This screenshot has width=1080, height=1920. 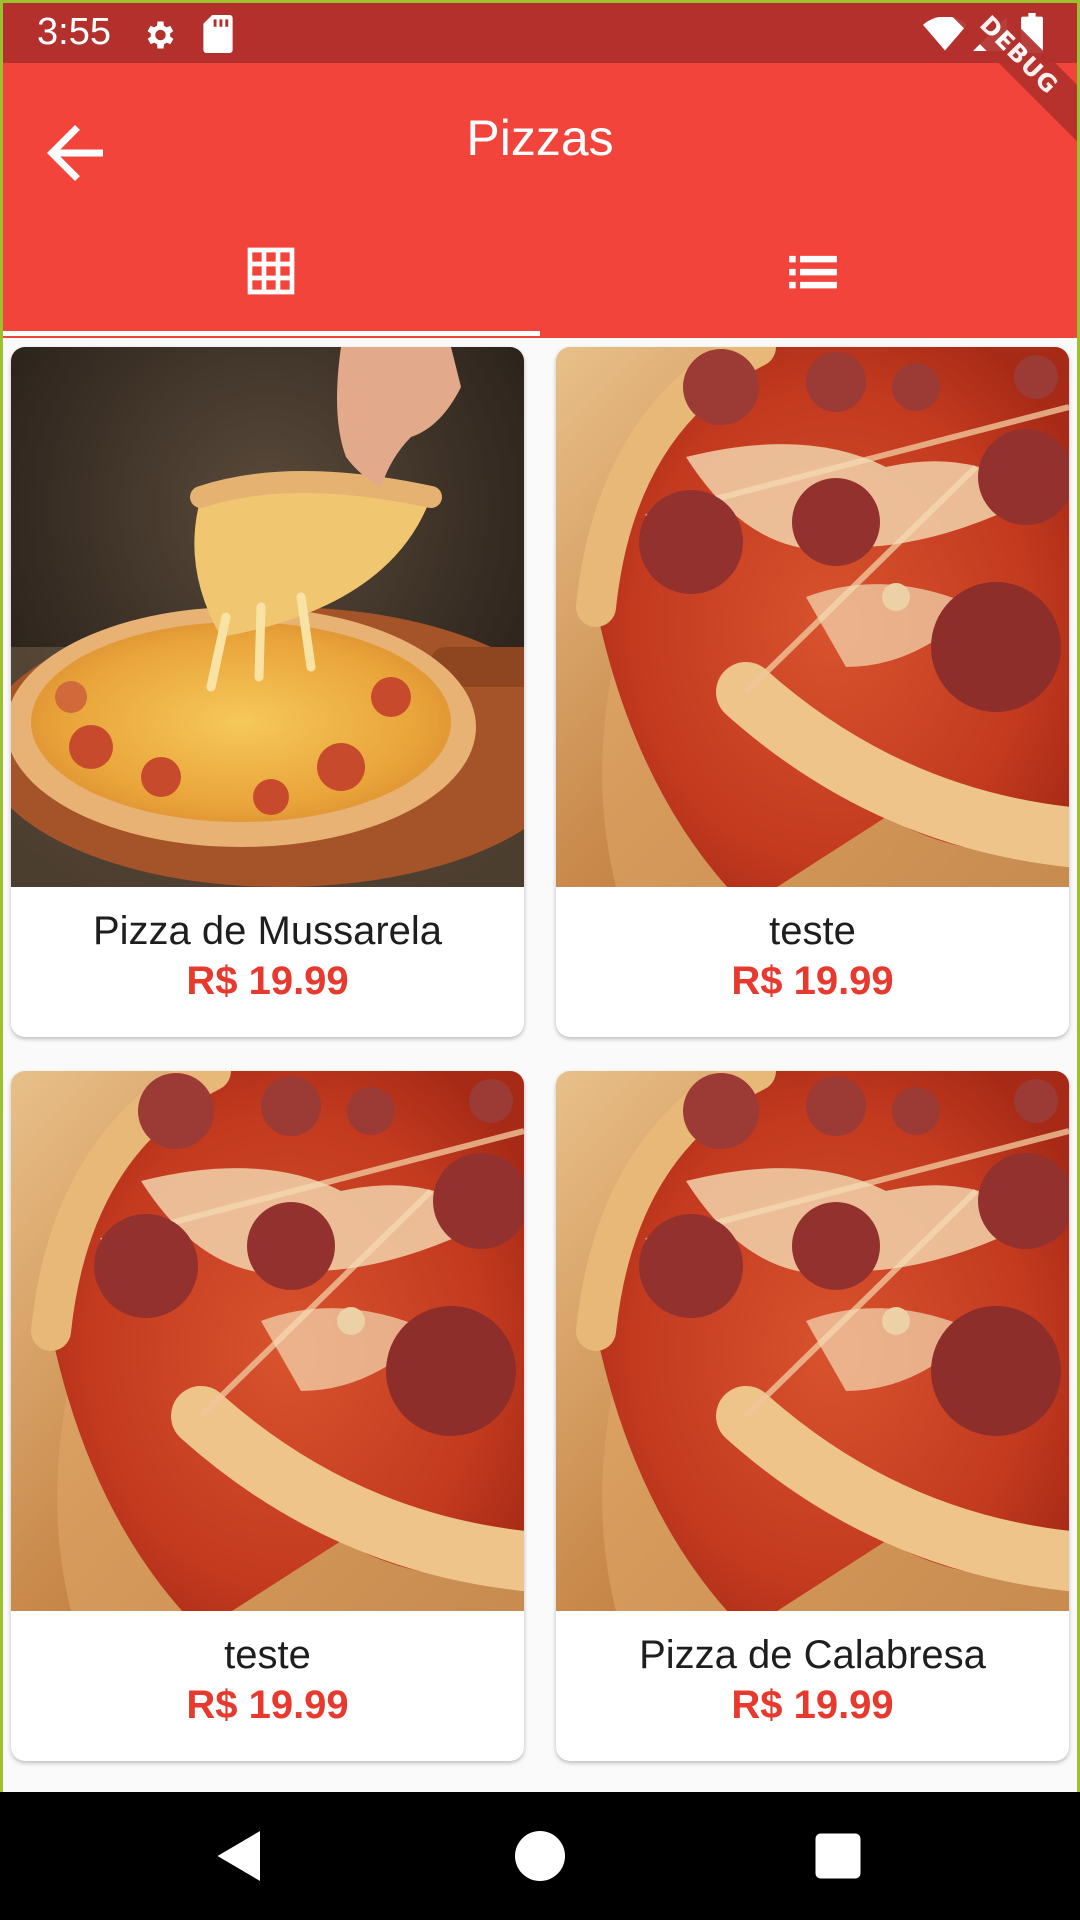 What do you see at coordinates (271, 333) in the screenshot?
I see `tab-indicator` at bounding box center [271, 333].